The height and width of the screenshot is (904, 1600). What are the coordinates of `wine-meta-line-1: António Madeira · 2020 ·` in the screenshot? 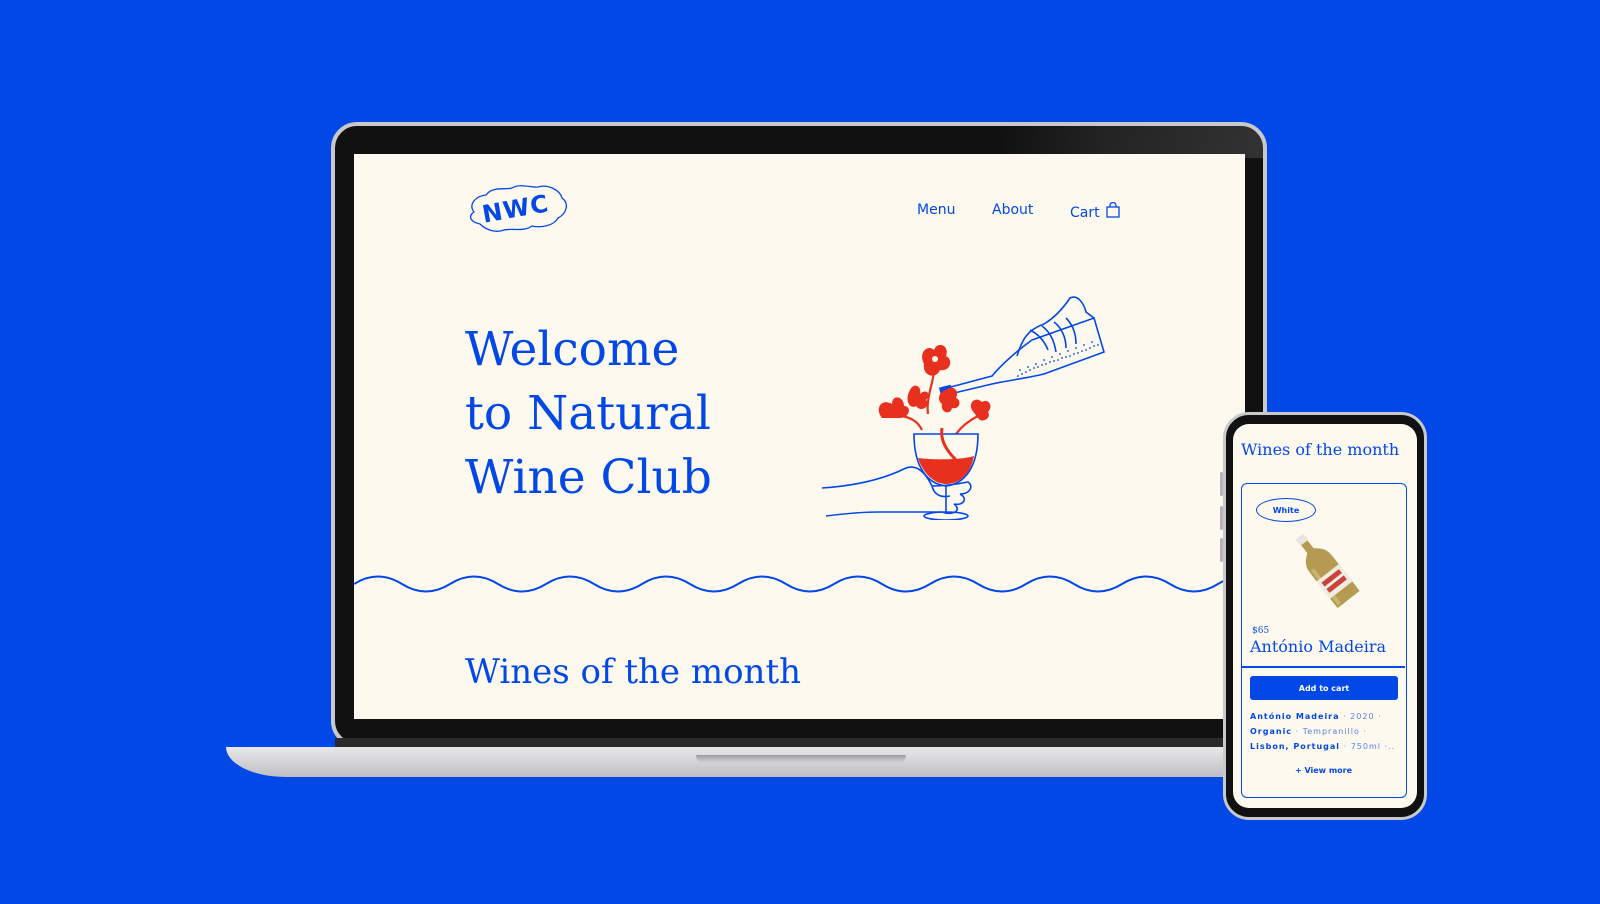 It's located at (1316, 716).